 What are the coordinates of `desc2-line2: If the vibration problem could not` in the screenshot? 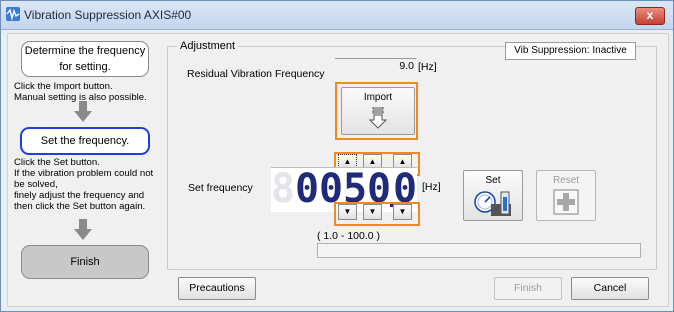 It's located at (84, 173).